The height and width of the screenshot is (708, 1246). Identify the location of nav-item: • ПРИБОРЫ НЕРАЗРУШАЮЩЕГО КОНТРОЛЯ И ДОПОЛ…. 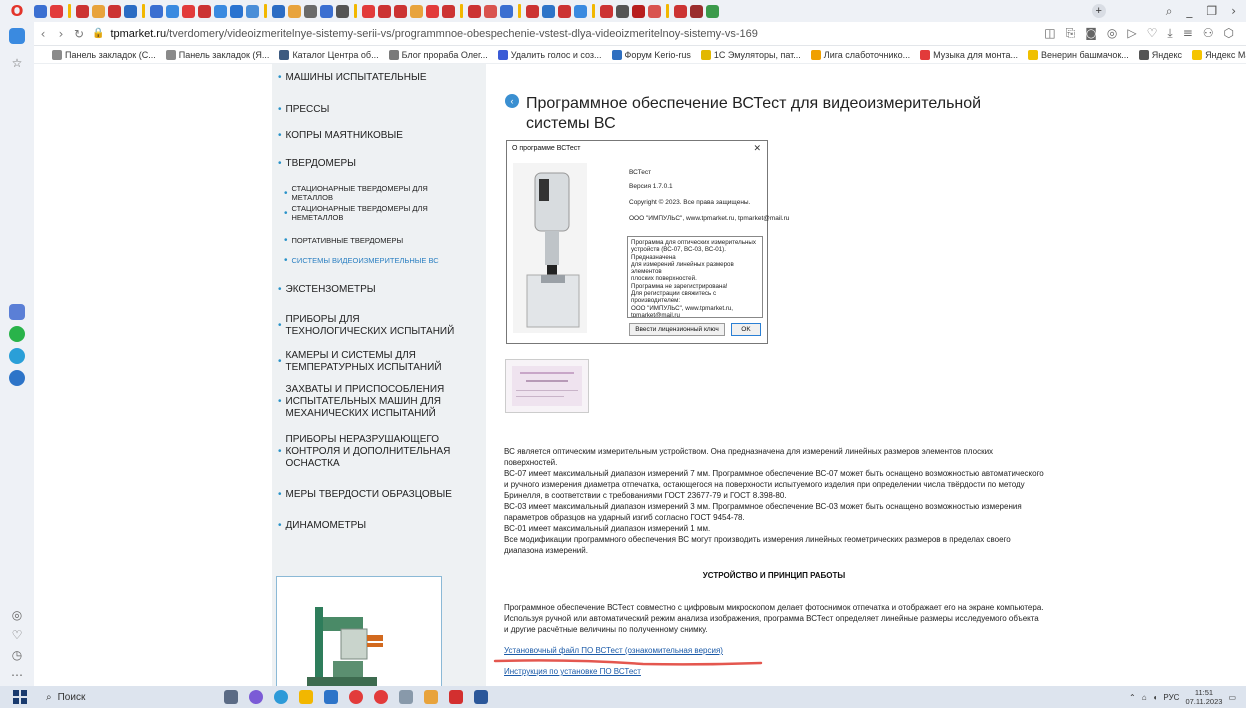
(378, 452).